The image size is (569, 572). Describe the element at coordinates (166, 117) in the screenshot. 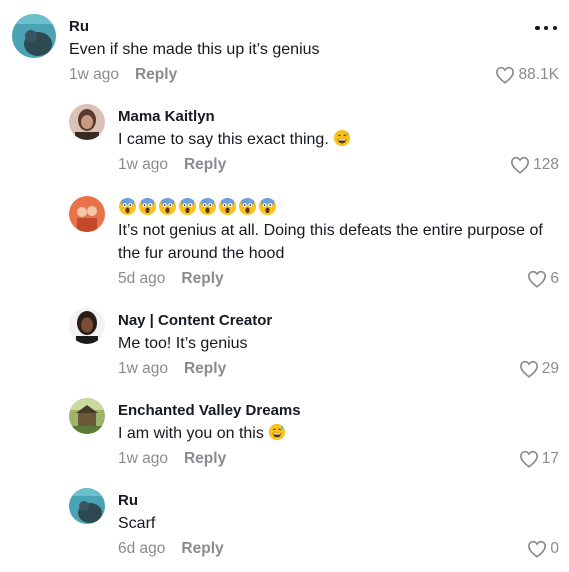

I see `comment-username: Mama Kaitlyn` at that location.